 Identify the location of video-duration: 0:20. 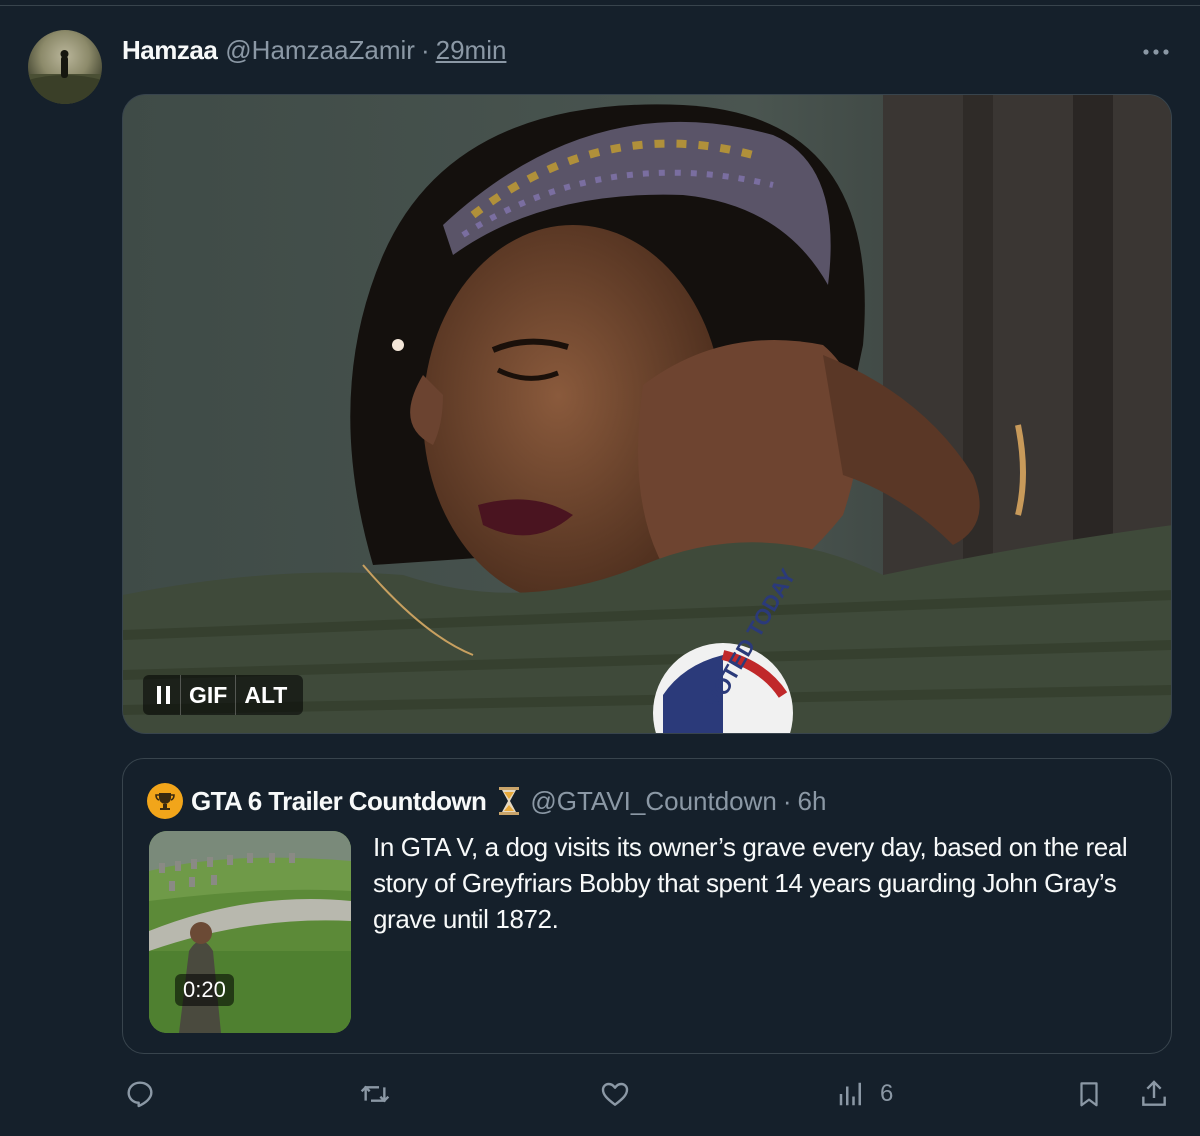
(204, 990).